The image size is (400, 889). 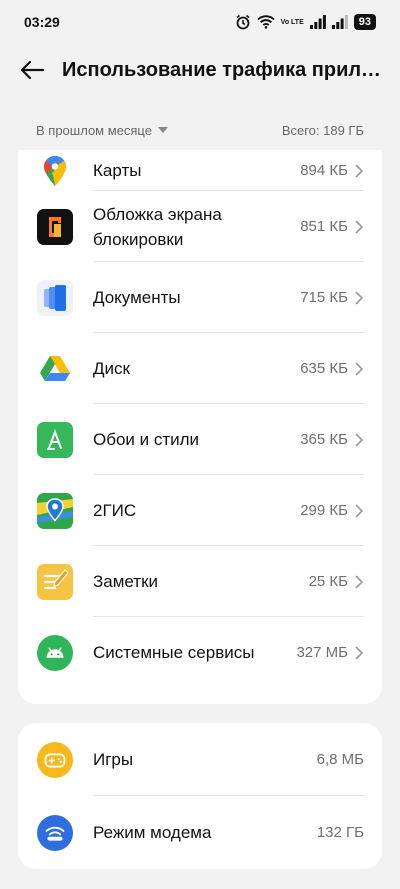 I want to click on list-item-documents: Документы 715 КБ, so click(x=200, y=297).